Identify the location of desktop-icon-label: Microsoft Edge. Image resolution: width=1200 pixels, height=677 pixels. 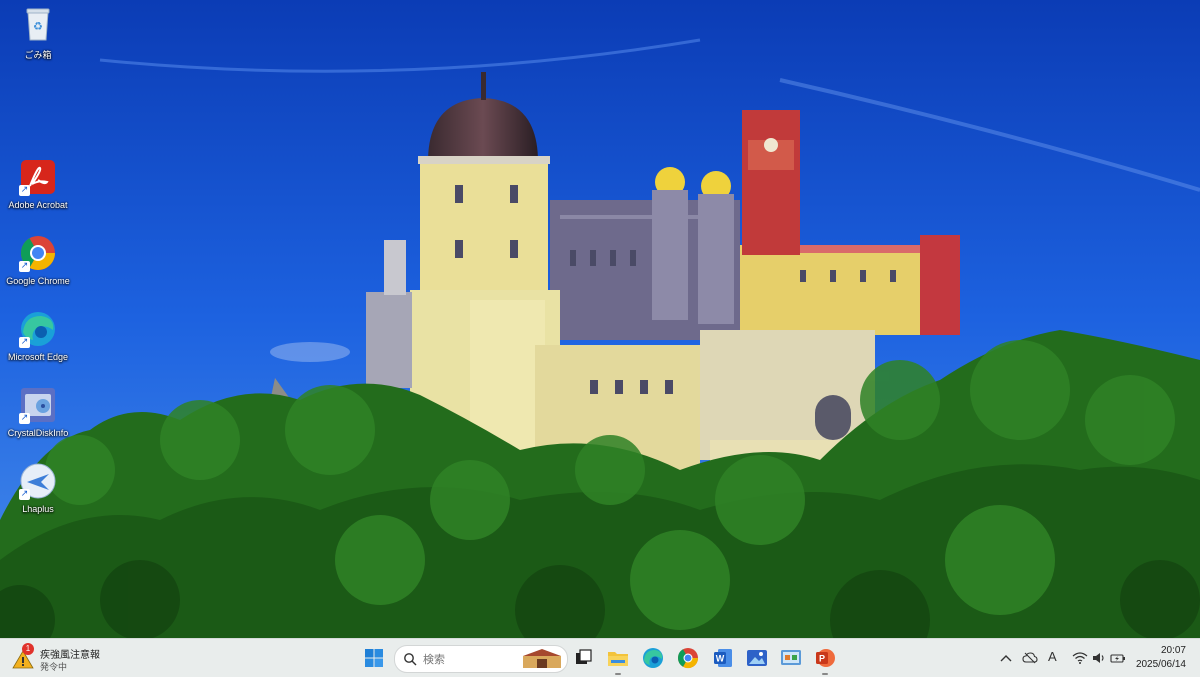
(38, 357).